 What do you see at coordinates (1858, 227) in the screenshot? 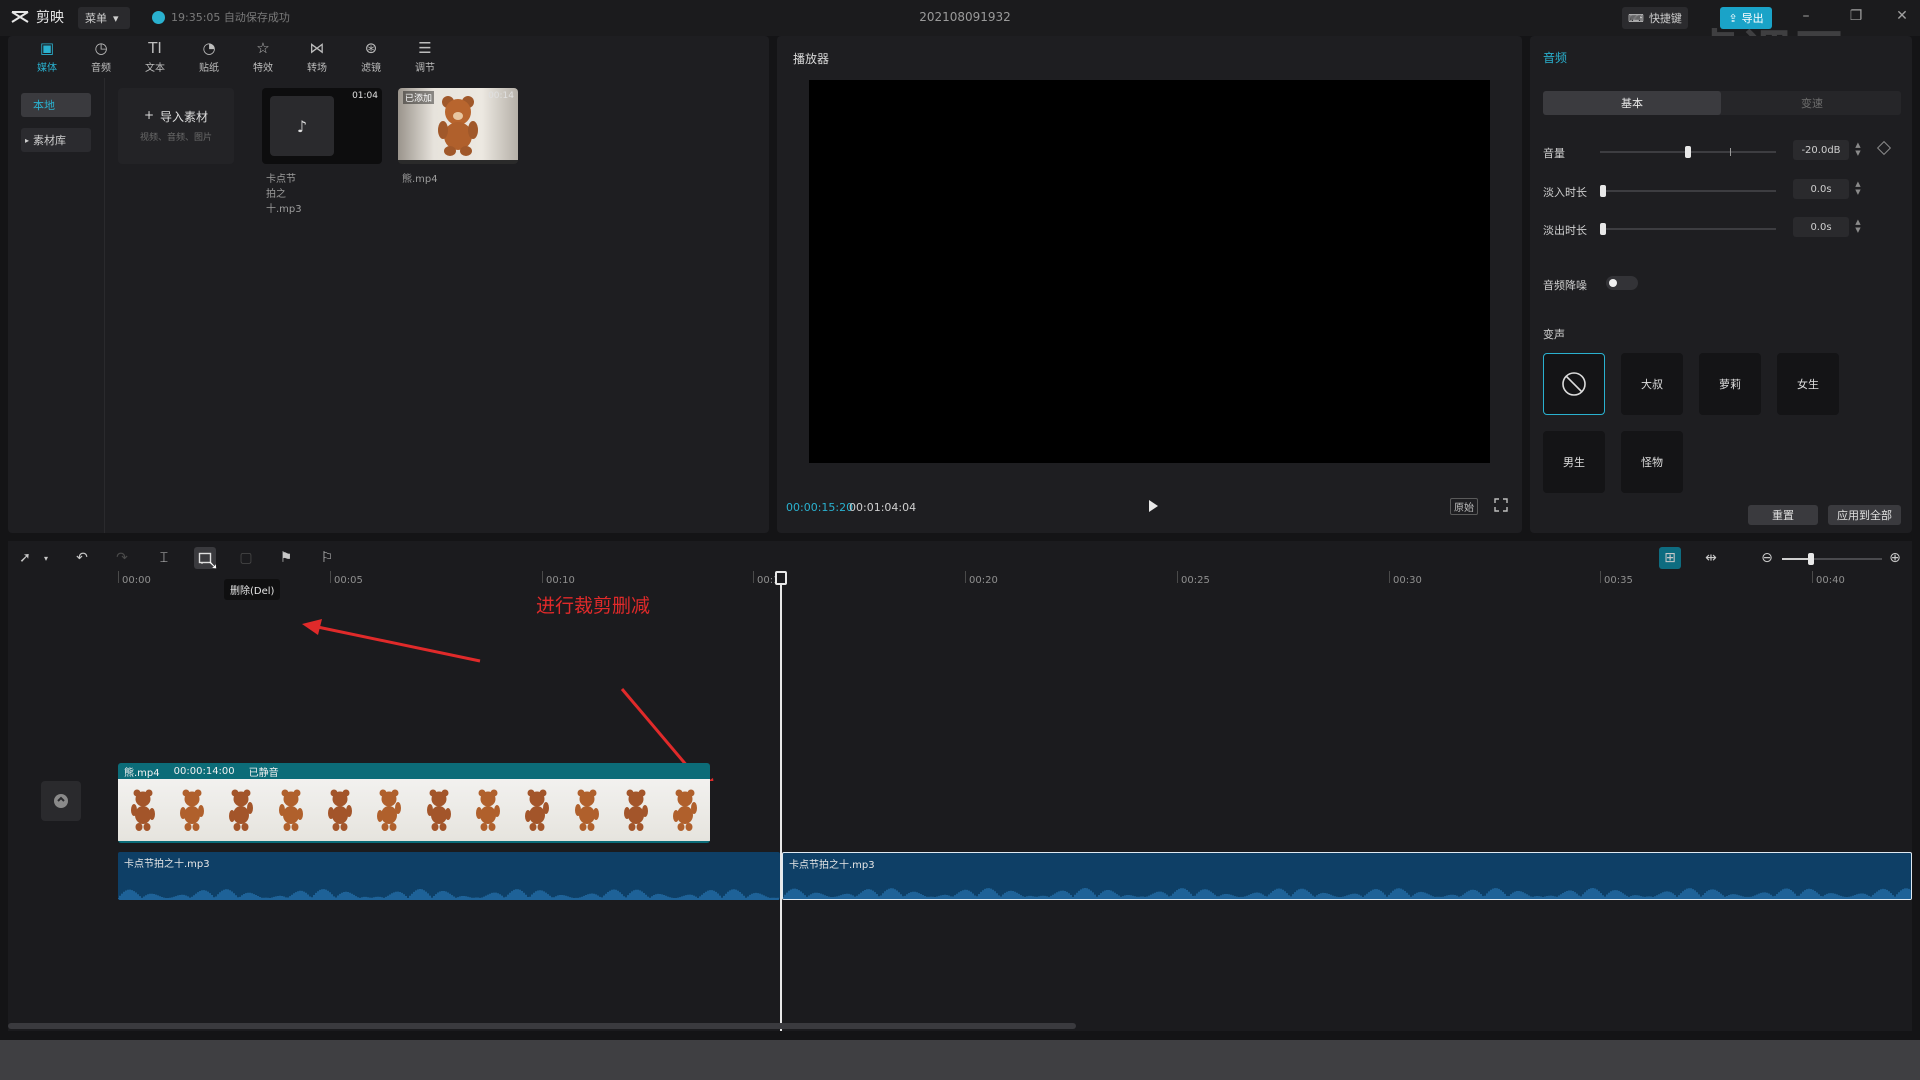
I see `fadeout-stepper: ▲ ▼` at bounding box center [1858, 227].